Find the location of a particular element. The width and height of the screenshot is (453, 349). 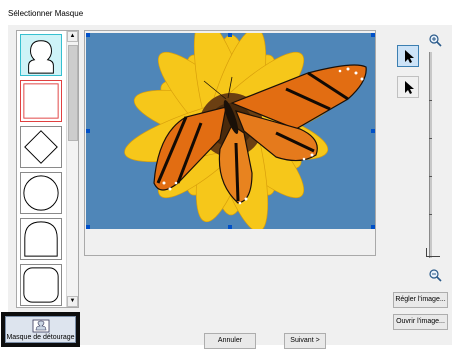

outline-mask-button: Masque de détourage is located at coordinates (40, 329).